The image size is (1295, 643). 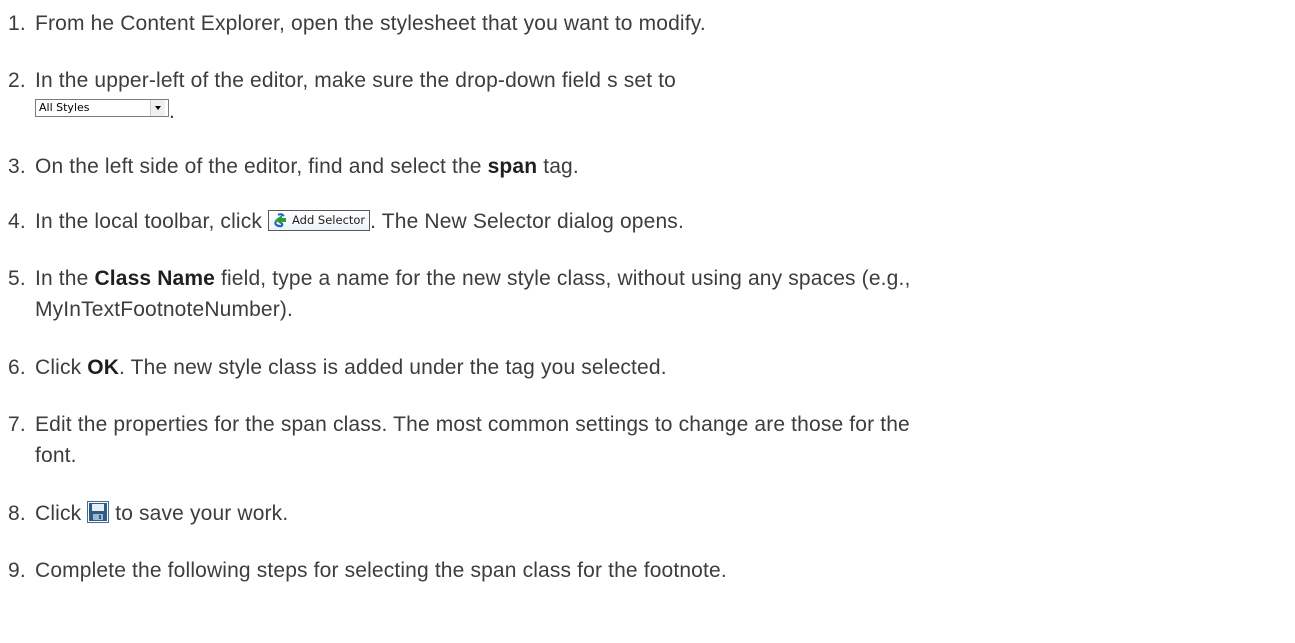 I want to click on save-disk-icon, so click(x=98, y=512).